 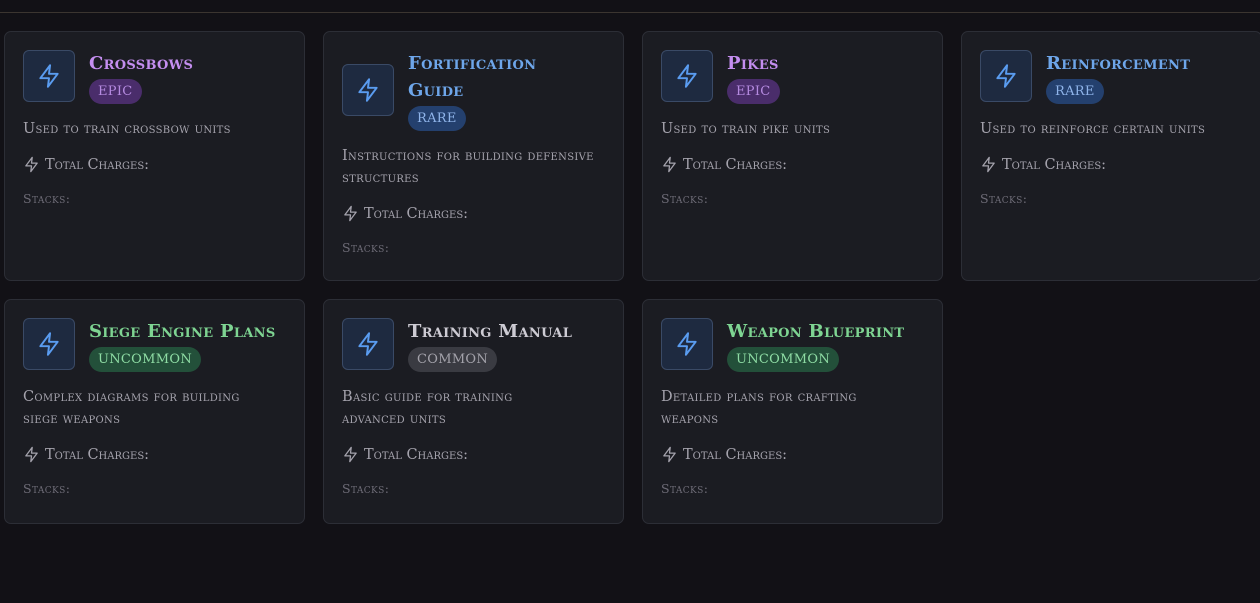 What do you see at coordinates (630, 12) in the screenshot?
I see `header-divider` at bounding box center [630, 12].